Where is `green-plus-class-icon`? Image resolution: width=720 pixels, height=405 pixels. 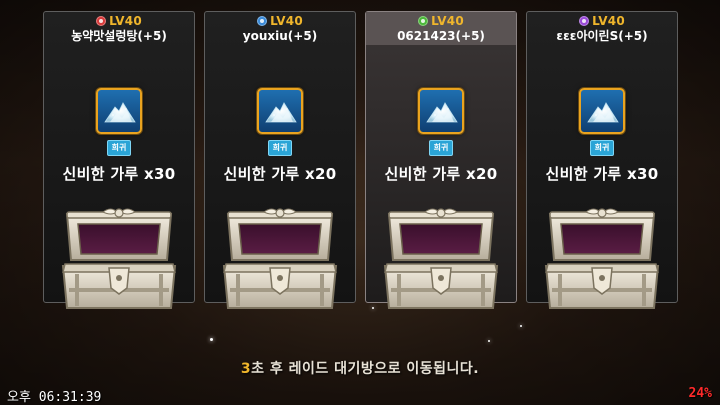 green-plus-class-icon is located at coordinates (423, 21).